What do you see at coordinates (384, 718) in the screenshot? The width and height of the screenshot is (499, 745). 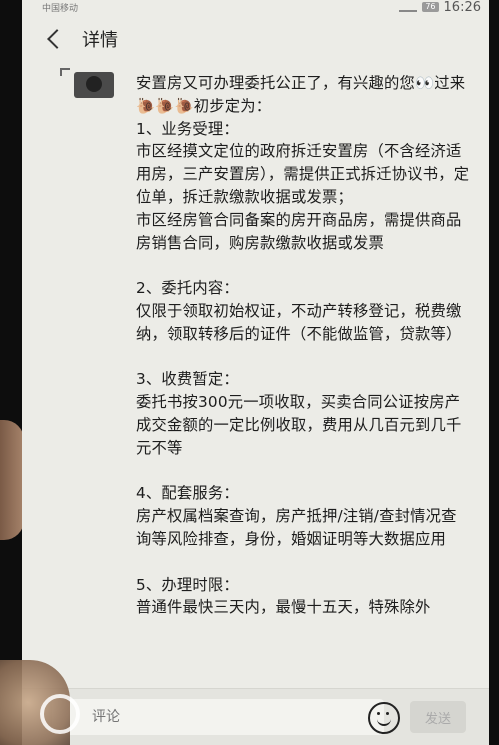 I see `emoji-icon` at bounding box center [384, 718].